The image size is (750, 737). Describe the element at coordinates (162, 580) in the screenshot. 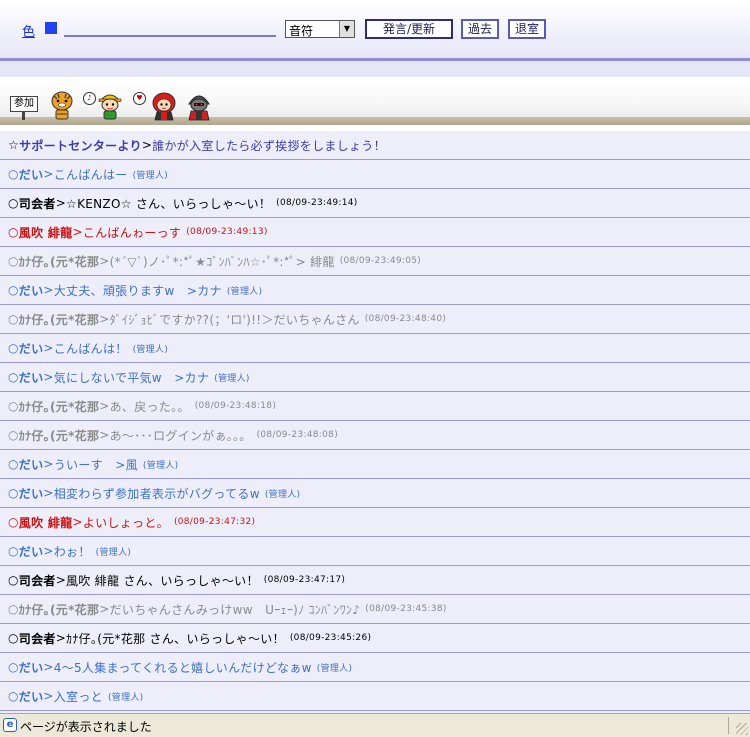

I see `message-text: 風吹 緋龍 さん、いらっしゃ～い！` at that location.